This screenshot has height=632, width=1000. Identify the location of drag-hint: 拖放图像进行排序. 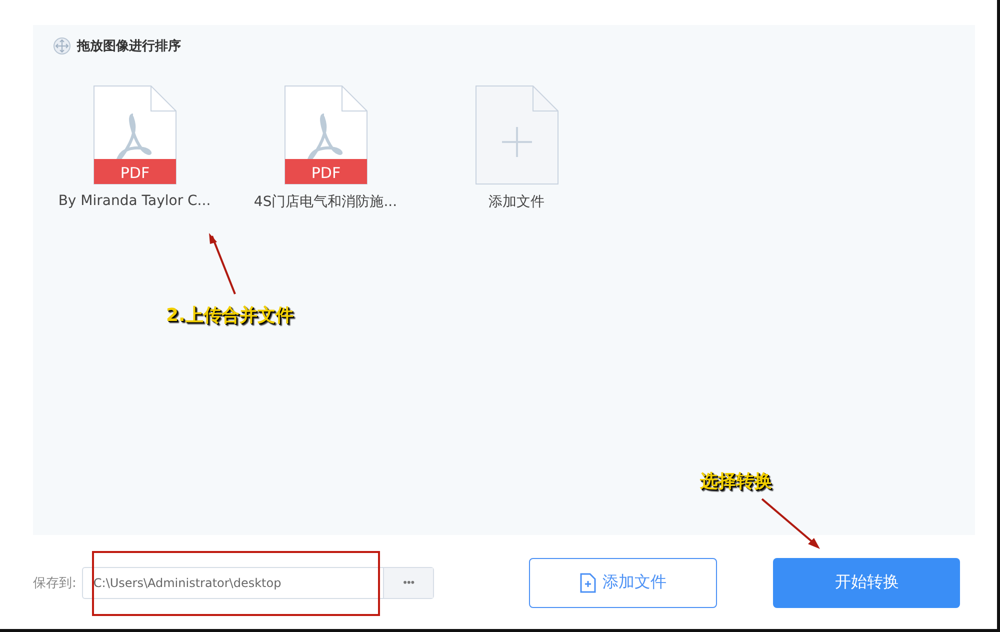
(129, 46).